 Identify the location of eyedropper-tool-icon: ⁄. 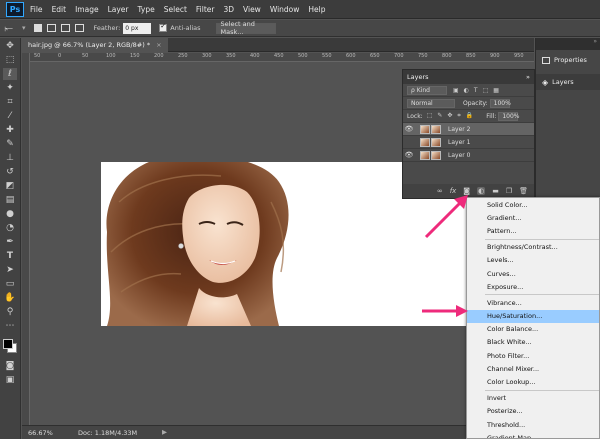
(10, 116).